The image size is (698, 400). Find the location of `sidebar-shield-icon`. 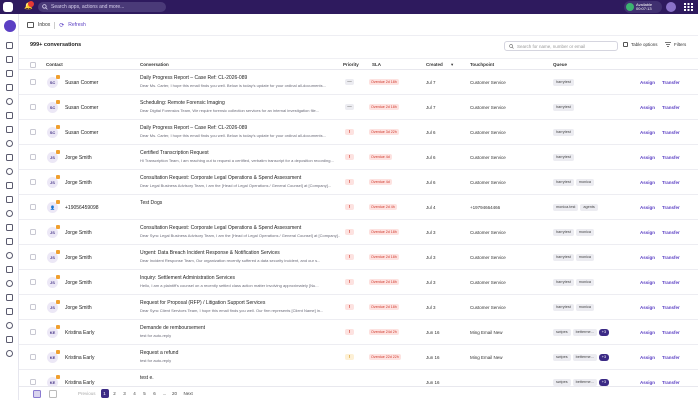

sidebar-shield-icon is located at coordinates (9, 143).